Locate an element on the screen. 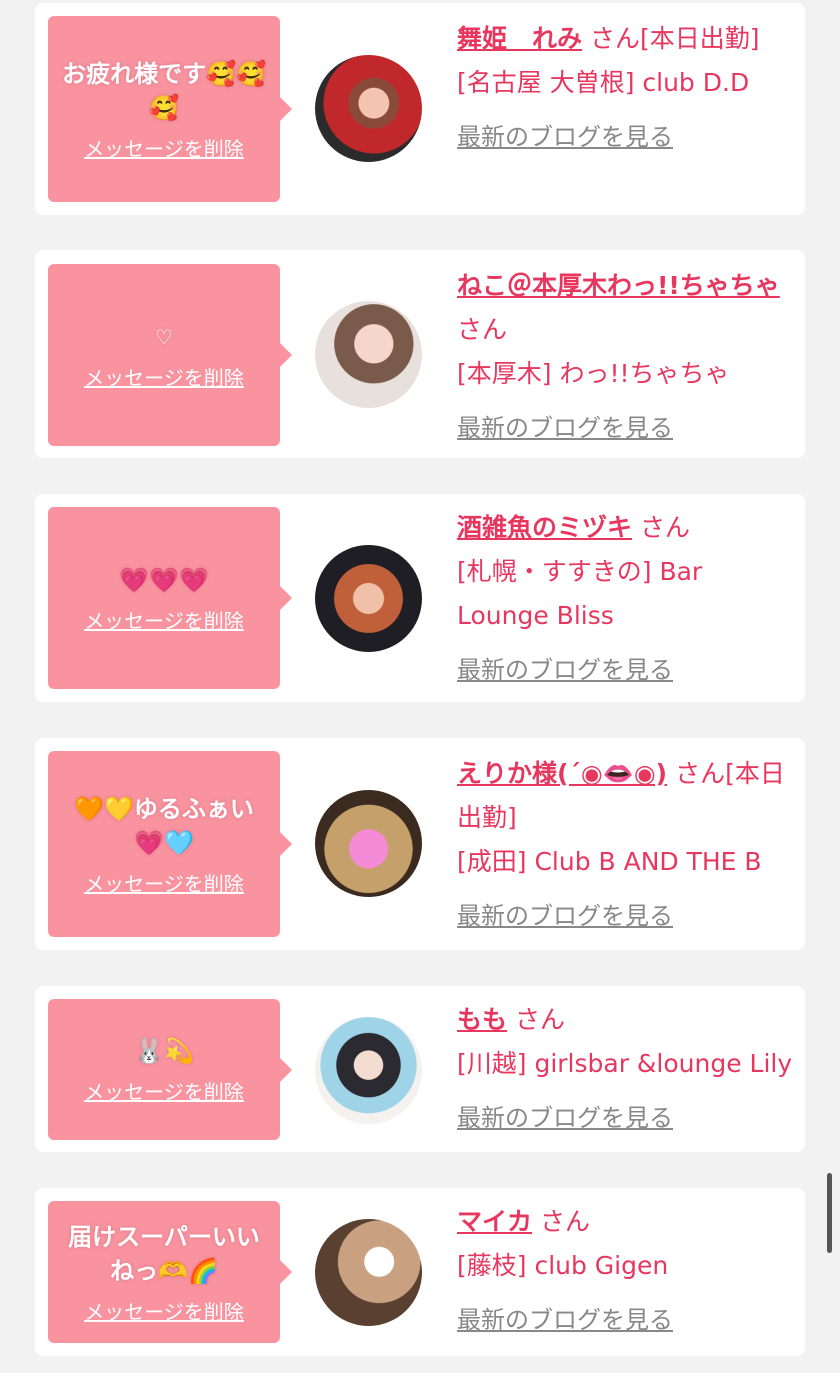  message-bubble: お疲れ様です🥰🥰🥰 メッセージを削除 is located at coordinates (170, 109).